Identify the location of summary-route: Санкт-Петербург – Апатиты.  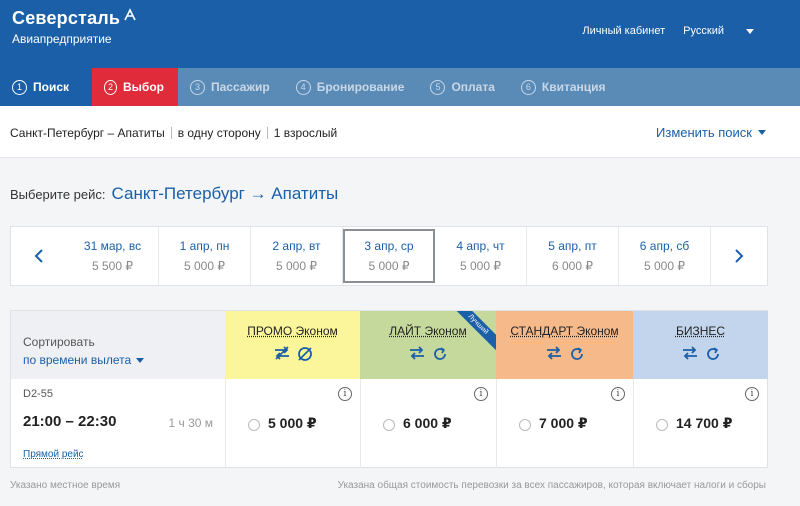
(87, 133).